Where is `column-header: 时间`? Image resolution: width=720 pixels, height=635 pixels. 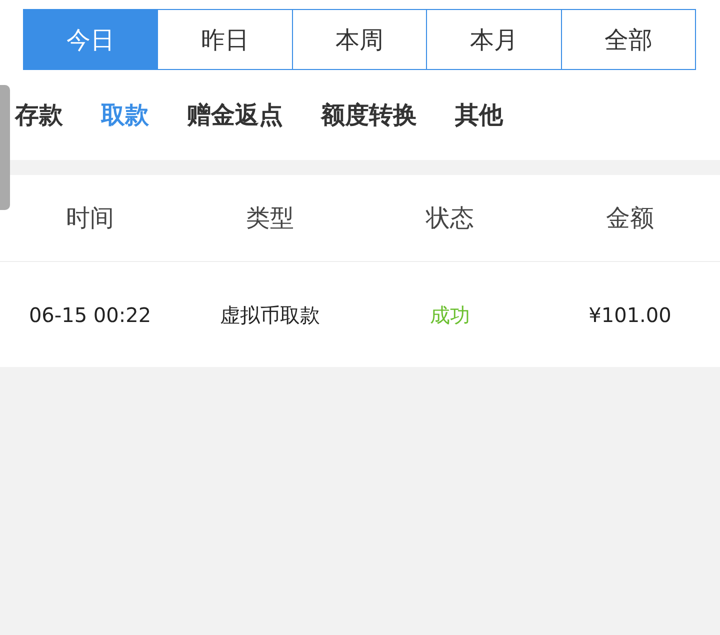 column-header: 时间 is located at coordinates (90, 218).